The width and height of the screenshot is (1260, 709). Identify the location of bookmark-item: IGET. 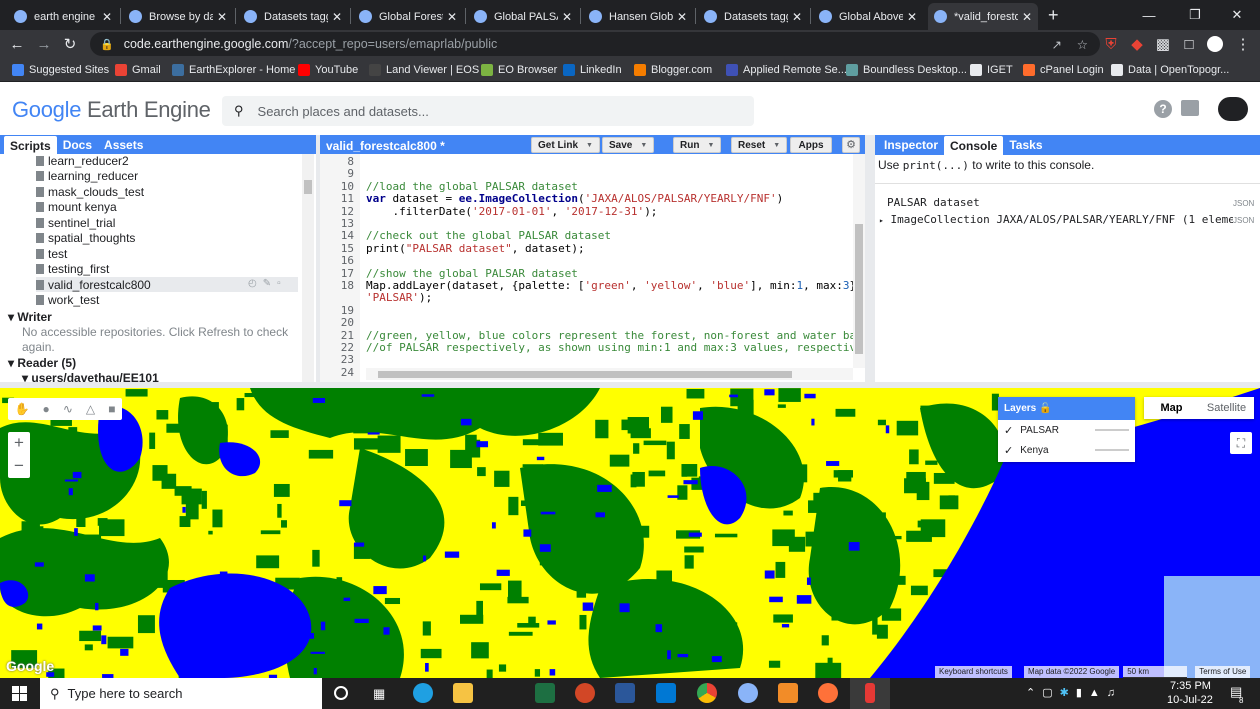
(991, 70).